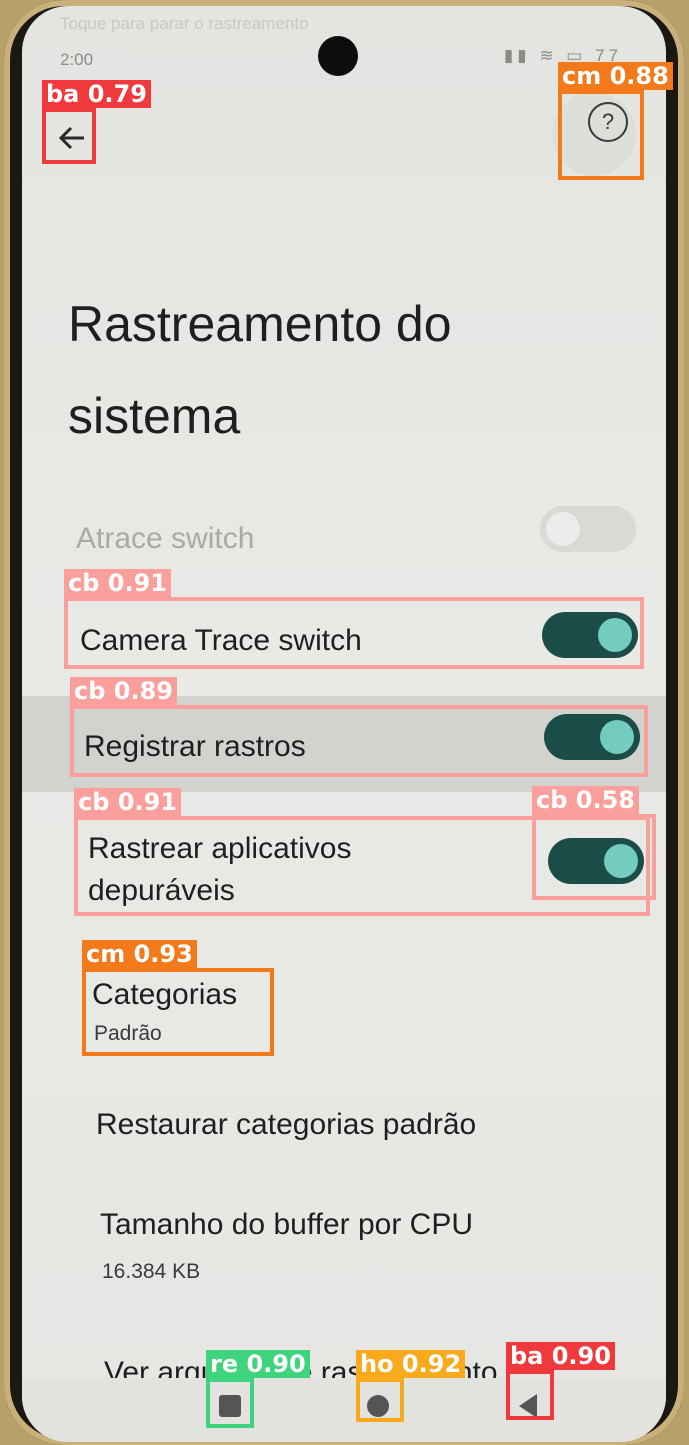 The height and width of the screenshot is (1445, 689). What do you see at coordinates (258, 1364) in the screenshot?
I see `detection-label: re 0.90` at bounding box center [258, 1364].